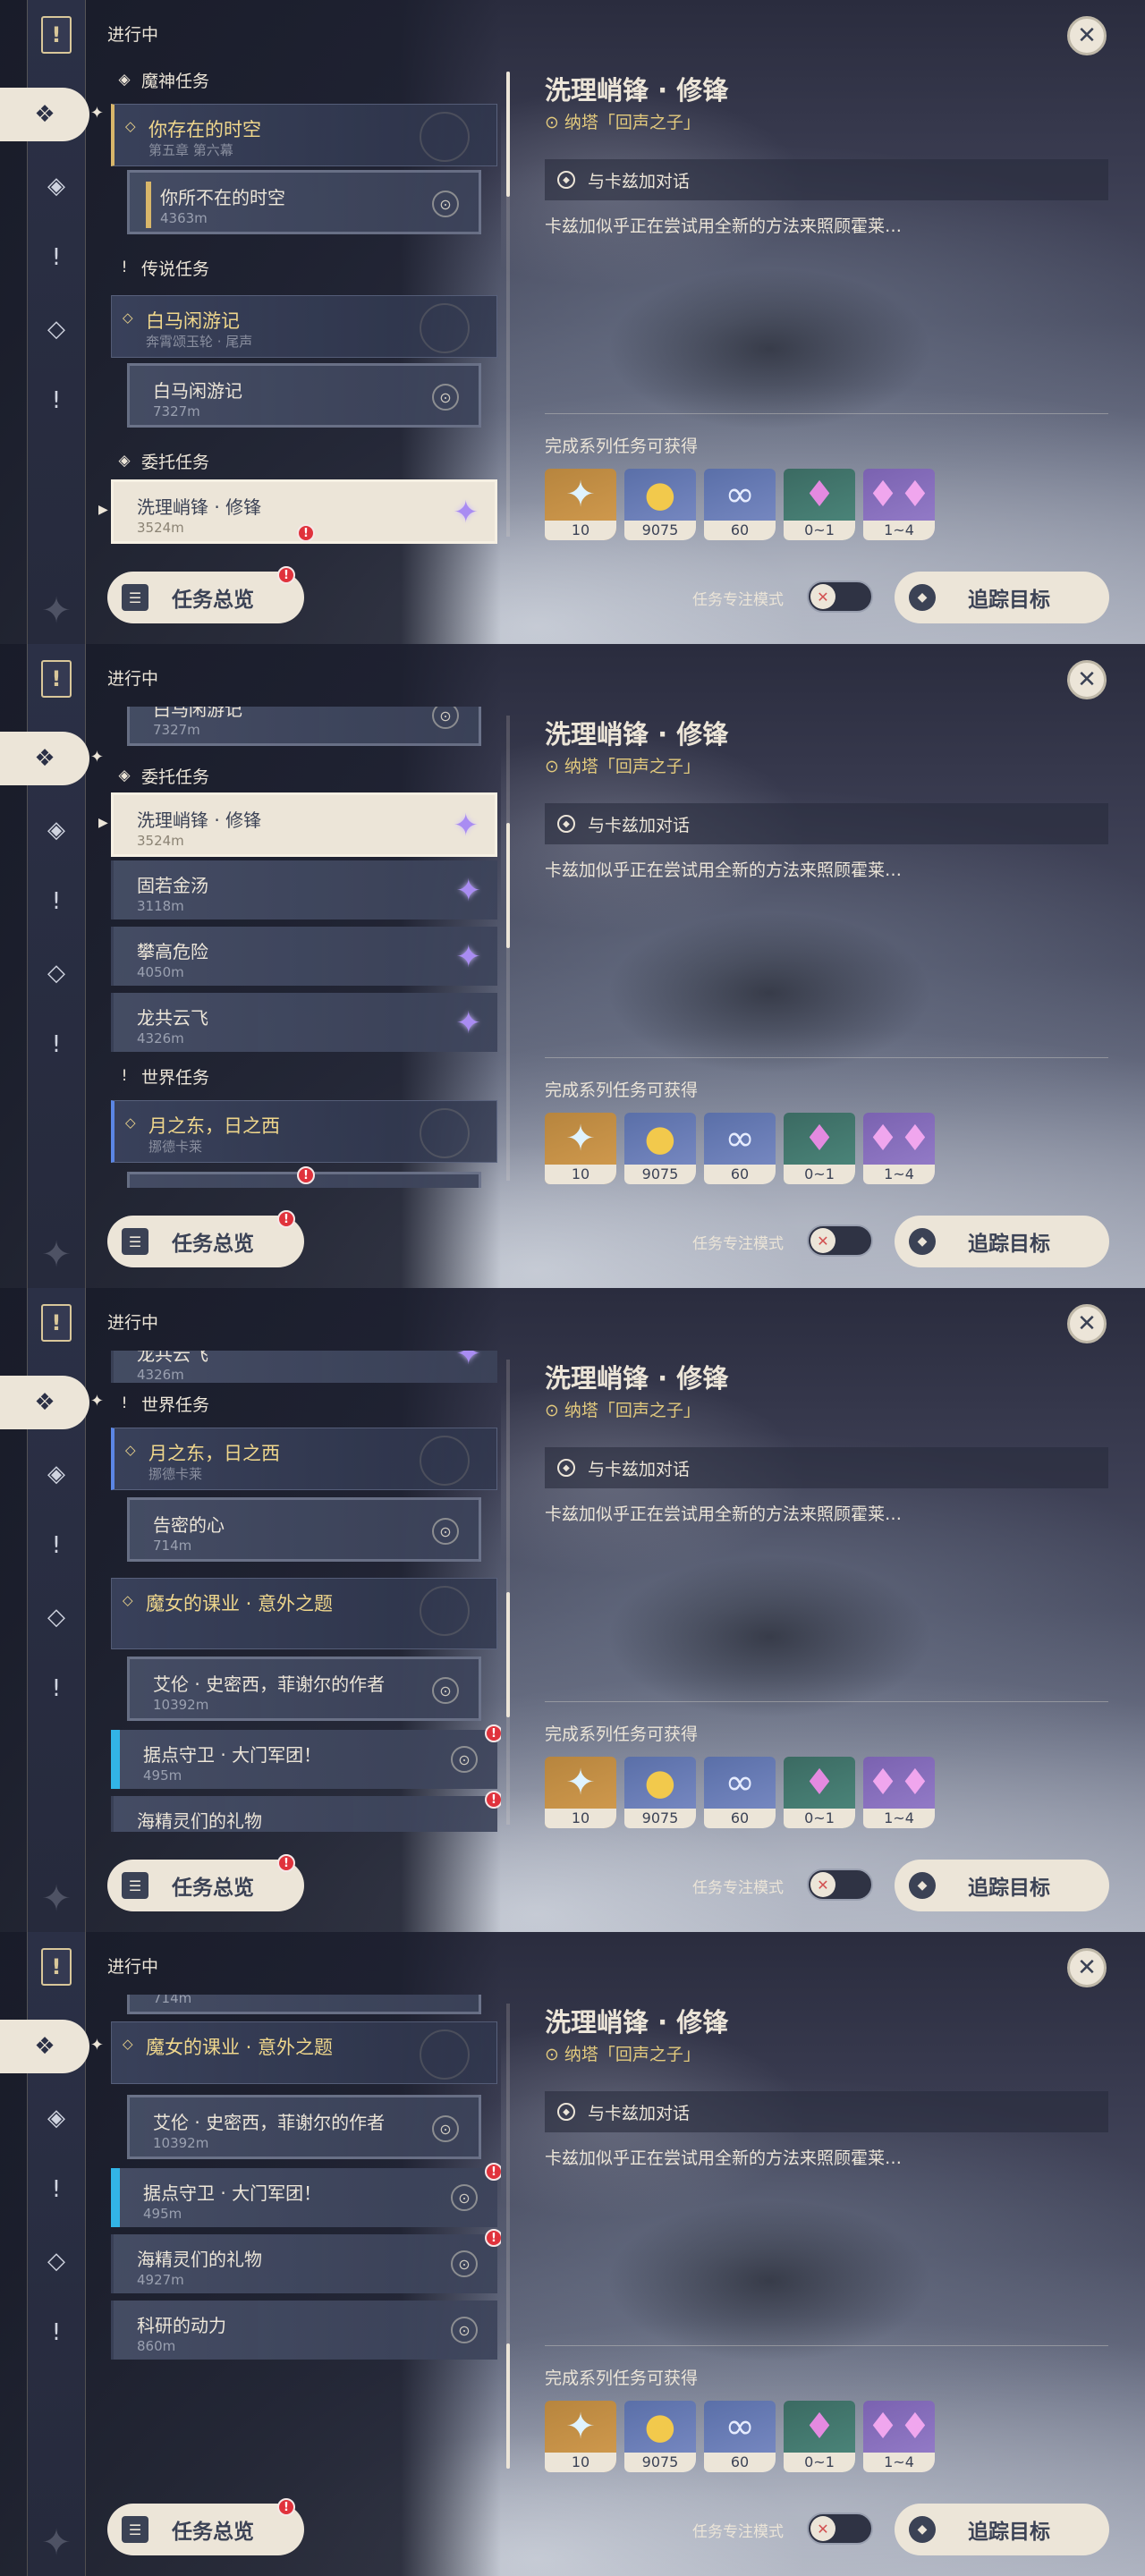  I want to click on quest-item: 固若金汤 3118m ✦, so click(304, 889).